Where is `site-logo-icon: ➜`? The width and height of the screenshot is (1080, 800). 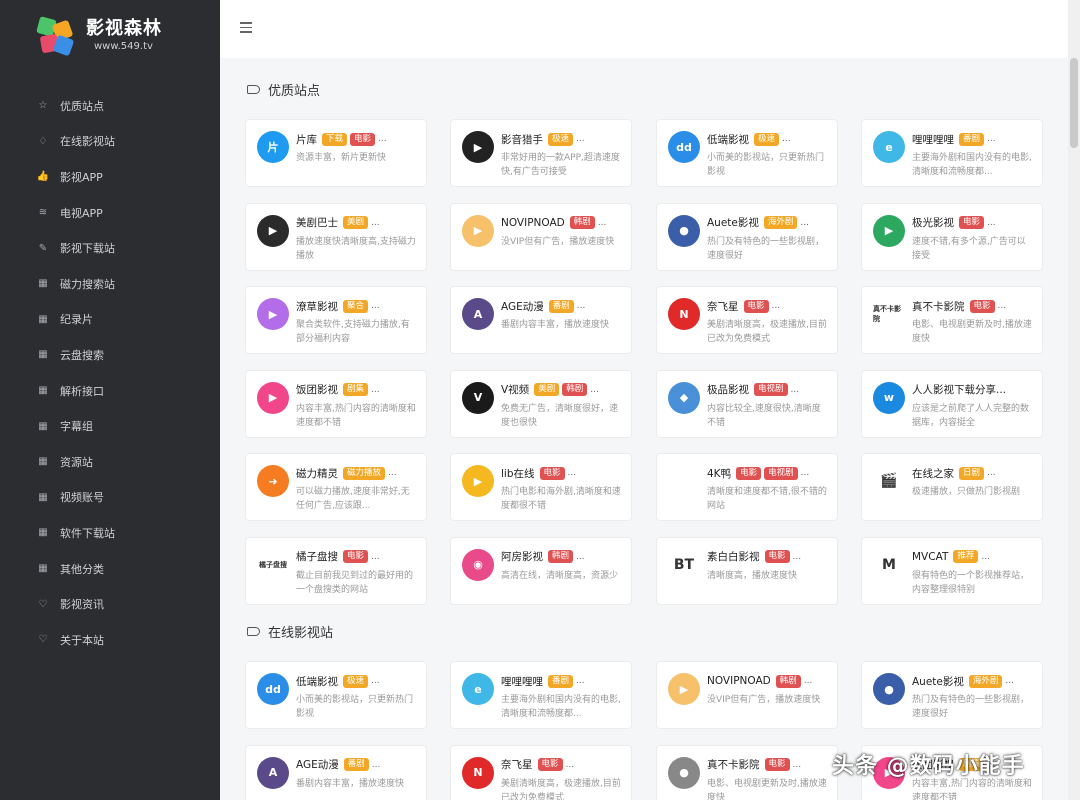 site-logo-icon: ➜ is located at coordinates (273, 481).